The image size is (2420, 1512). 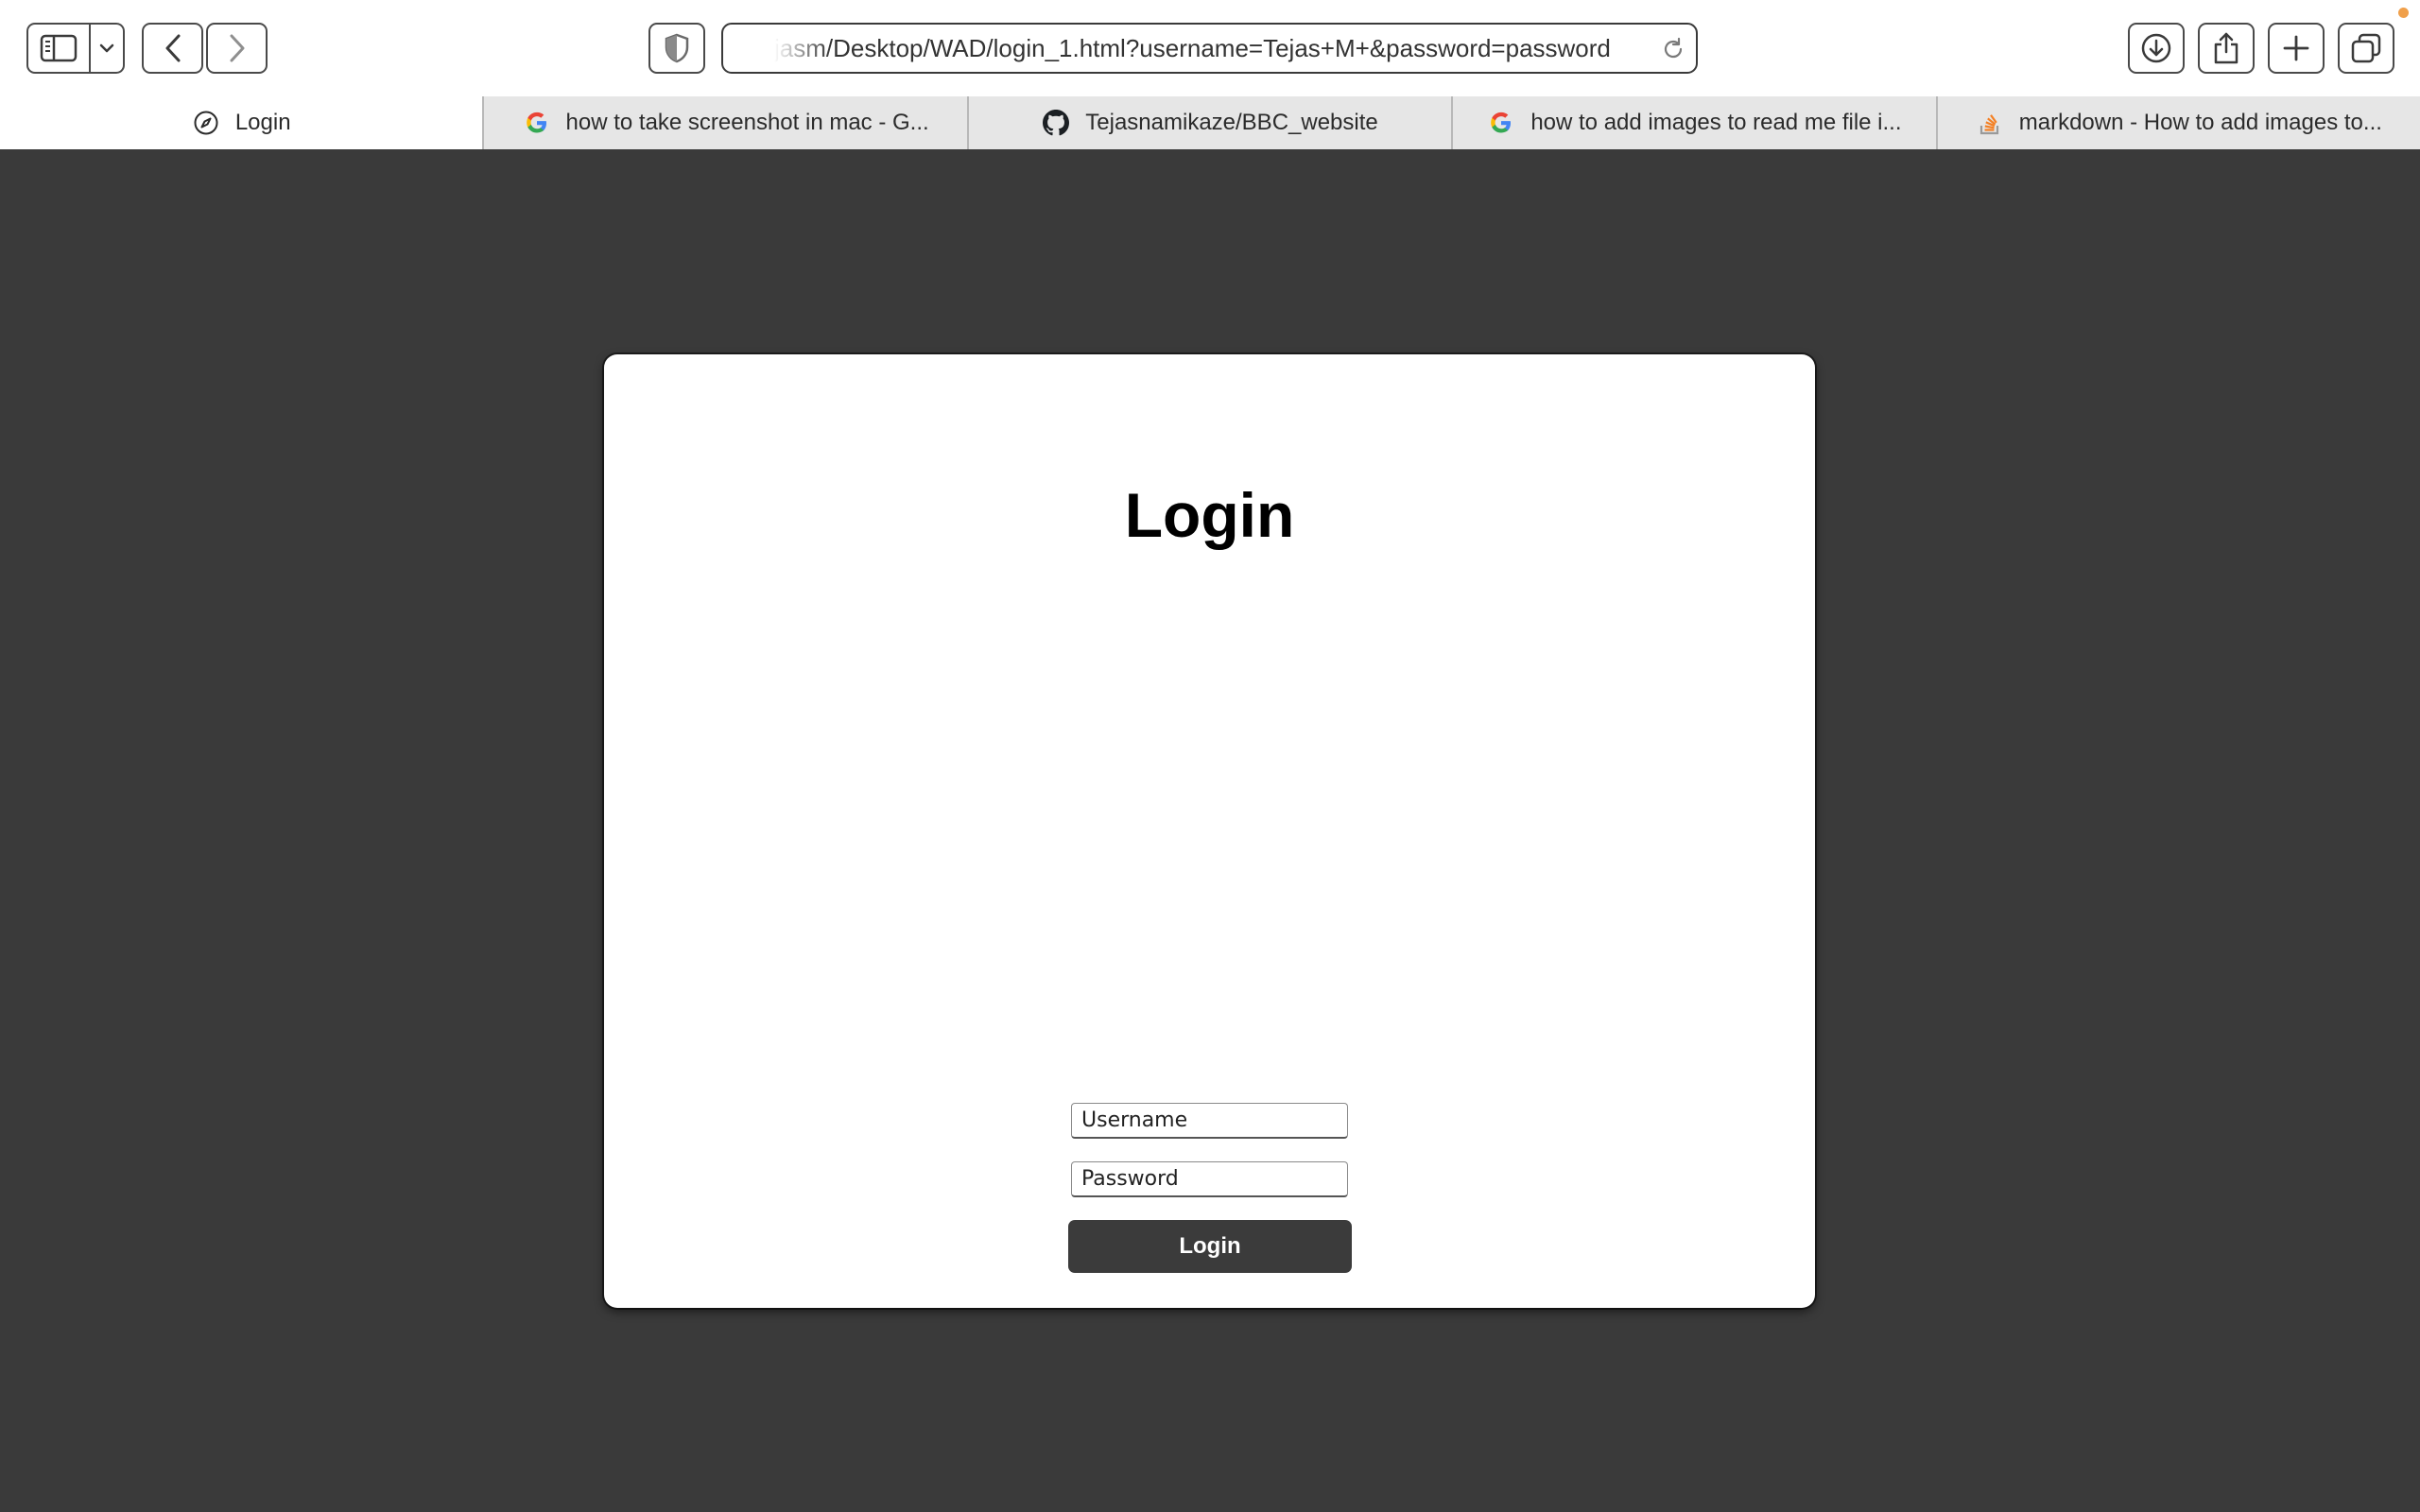 I want to click on forward-button, so click(x=237, y=48).